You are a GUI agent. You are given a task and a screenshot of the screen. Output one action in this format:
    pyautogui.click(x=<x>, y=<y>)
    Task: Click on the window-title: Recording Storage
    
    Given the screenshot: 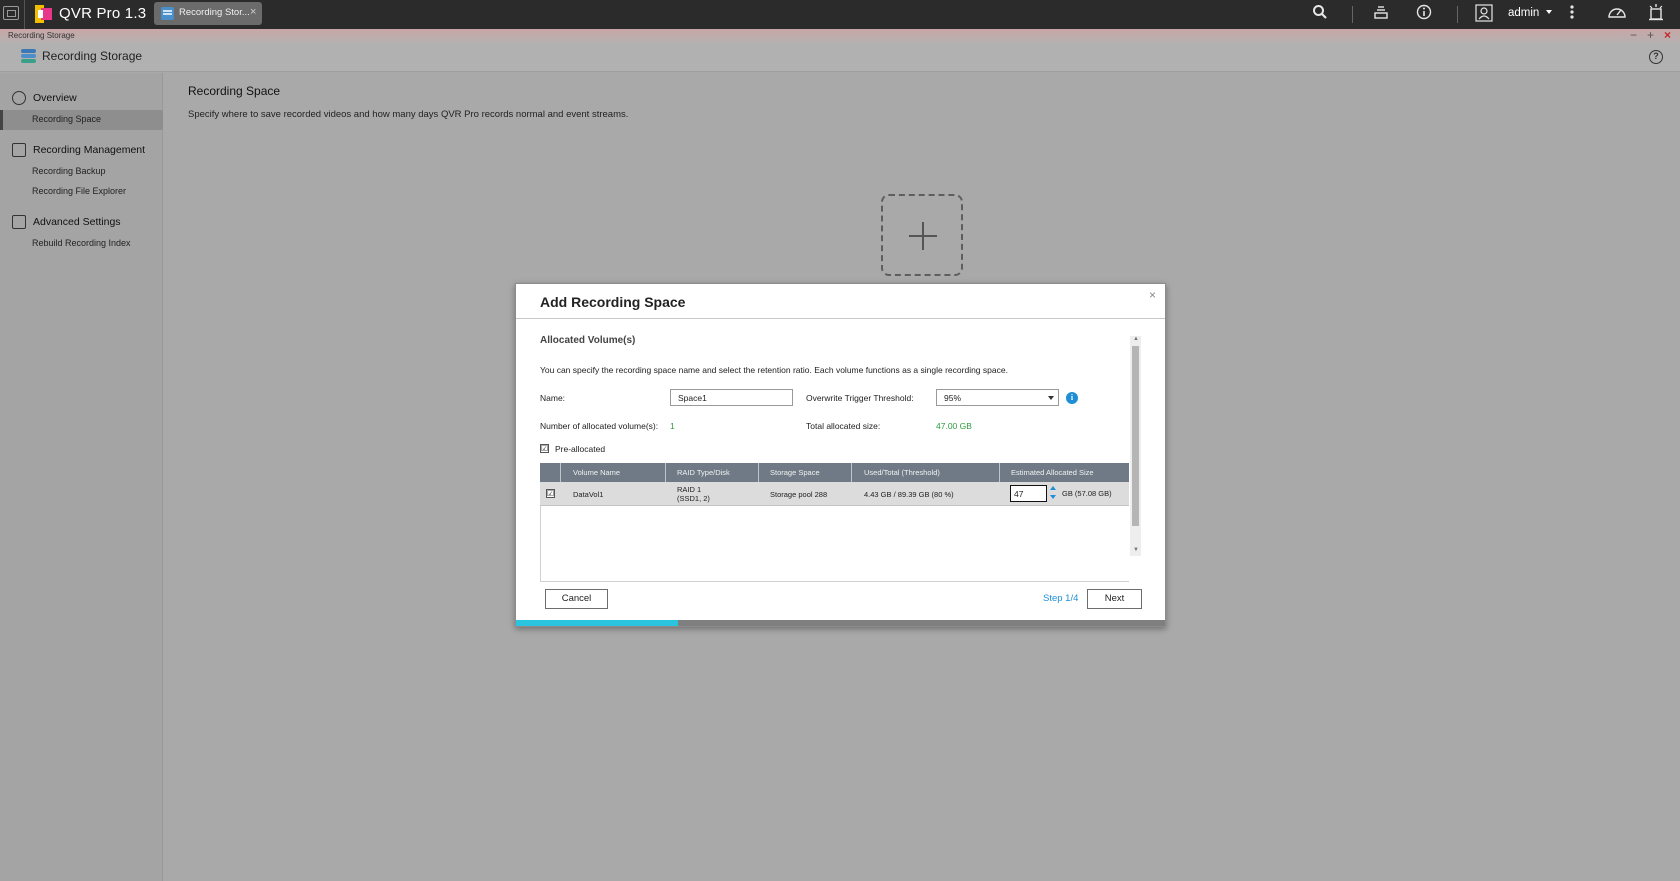 What is the action you would take?
    pyautogui.click(x=41, y=35)
    